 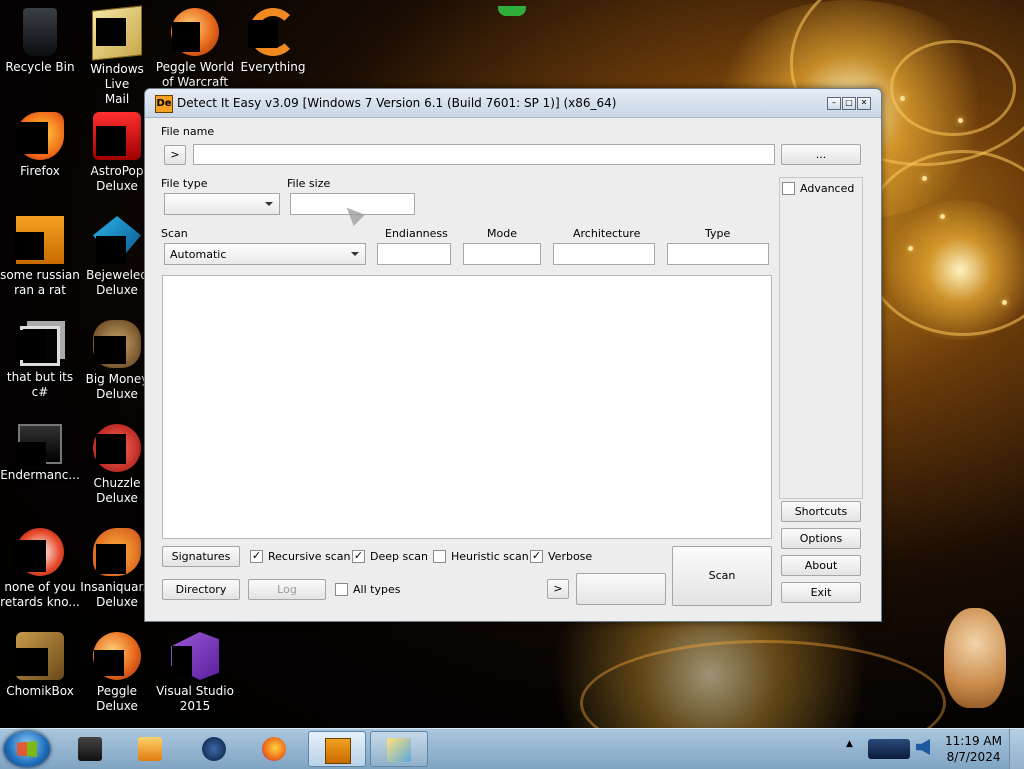 I want to click on recent-files-button: >, so click(x=175, y=155).